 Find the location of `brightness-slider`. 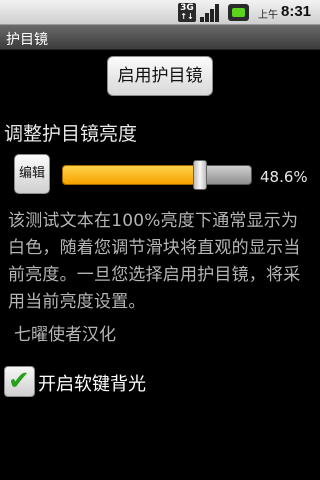

brightness-slider is located at coordinates (156, 175).